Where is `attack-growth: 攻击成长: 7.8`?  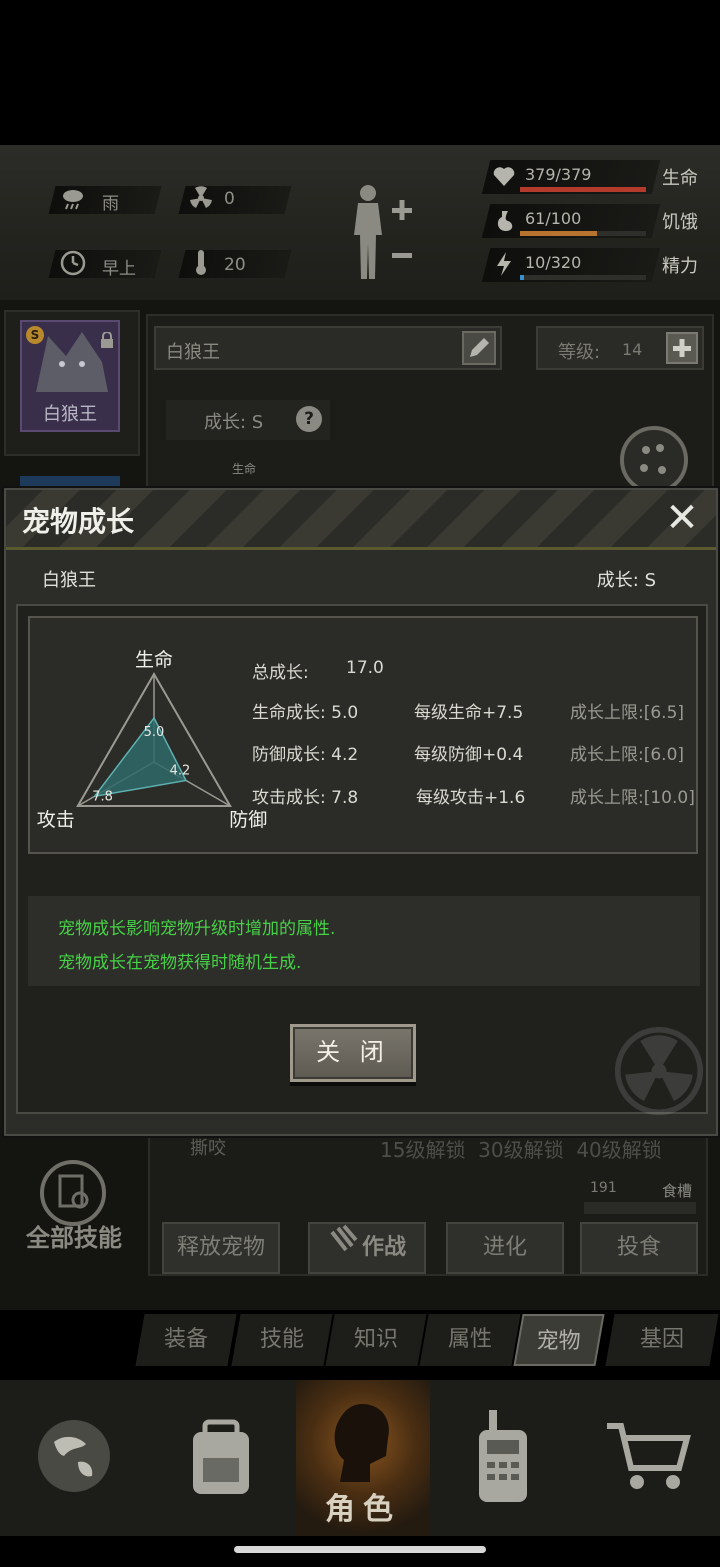 attack-growth: 攻击成长: 7.8 is located at coordinates (305, 798).